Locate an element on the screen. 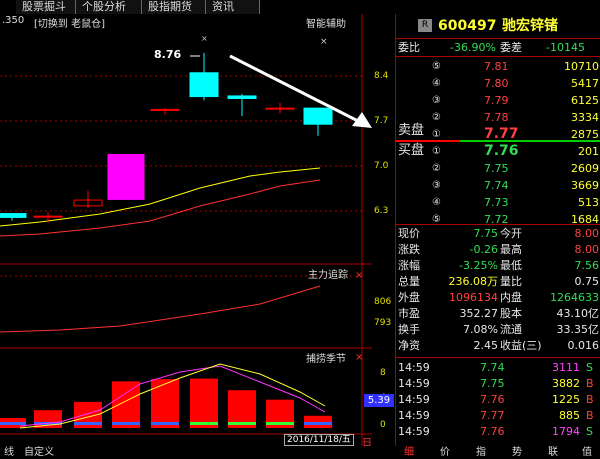 This screenshot has width=600, height=459. buy-level-row: ④ 7.73 513 is located at coordinates (498, 202).